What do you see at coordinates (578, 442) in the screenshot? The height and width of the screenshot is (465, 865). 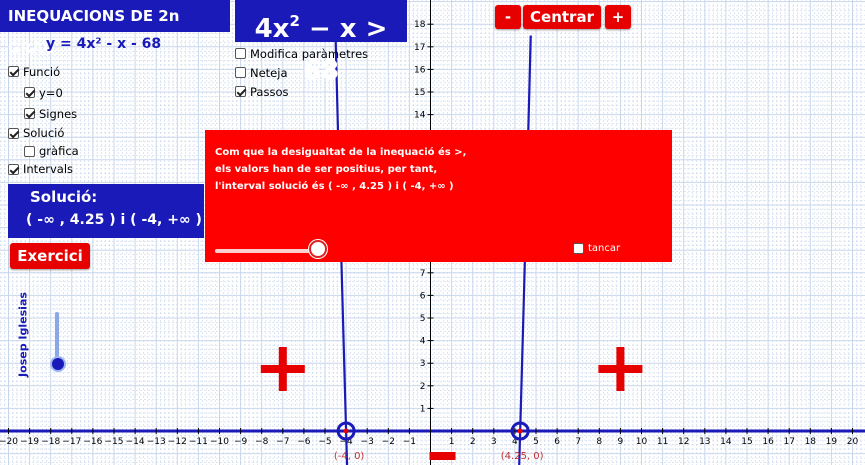 I see `x-tick-label: 7` at bounding box center [578, 442].